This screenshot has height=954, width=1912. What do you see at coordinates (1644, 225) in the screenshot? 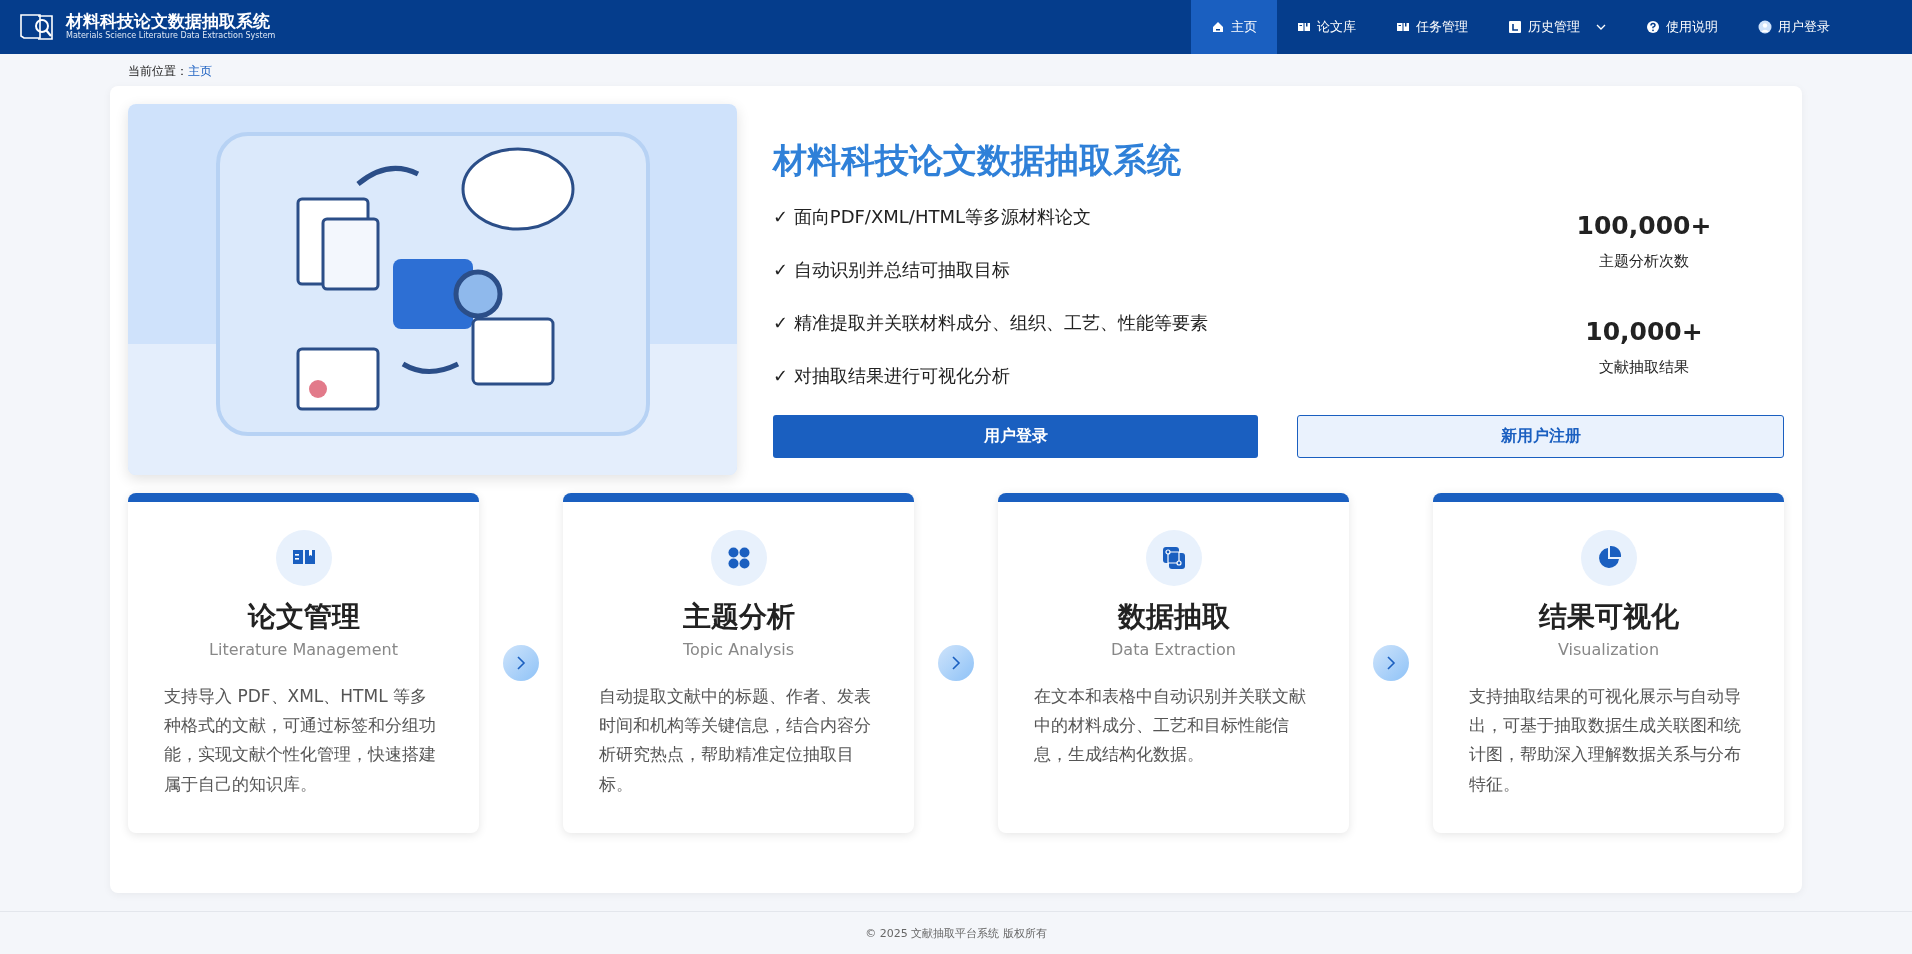
I see `stat-value: 100,000+` at bounding box center [1644, 225].